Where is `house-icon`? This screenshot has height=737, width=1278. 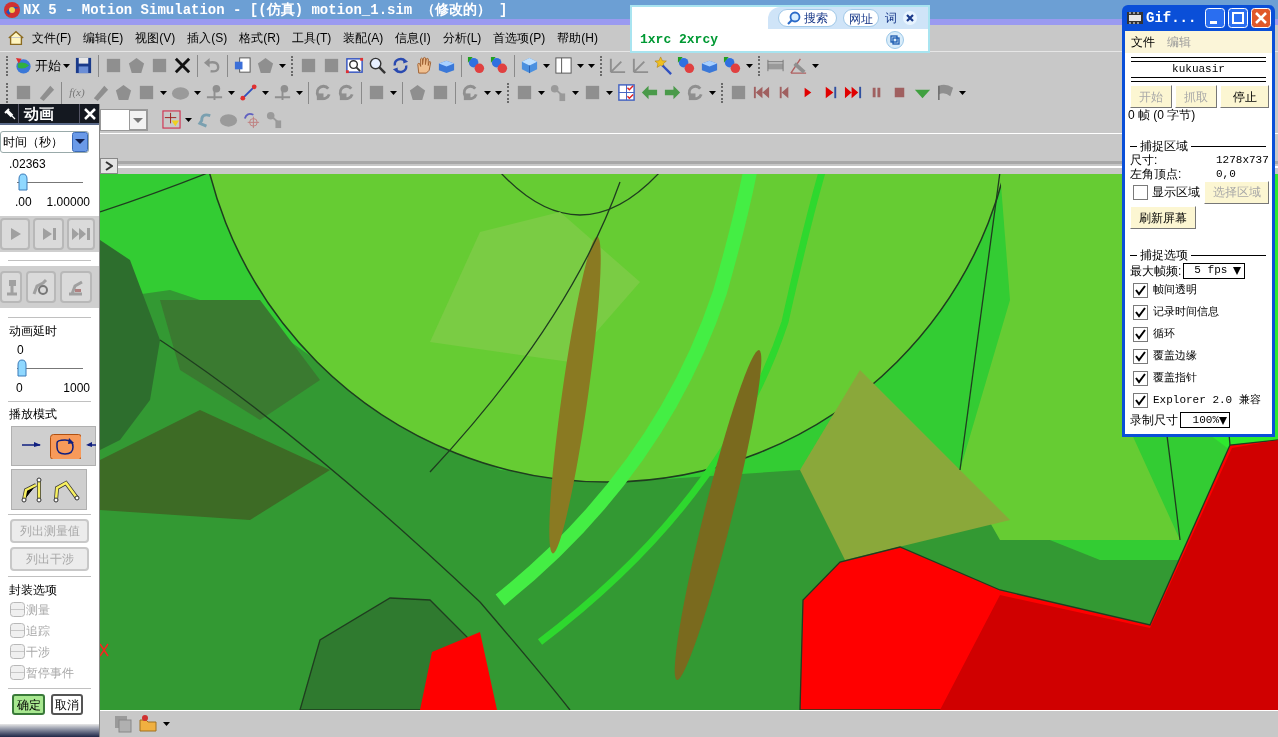 house-icon is located at coordinates (16, 38).